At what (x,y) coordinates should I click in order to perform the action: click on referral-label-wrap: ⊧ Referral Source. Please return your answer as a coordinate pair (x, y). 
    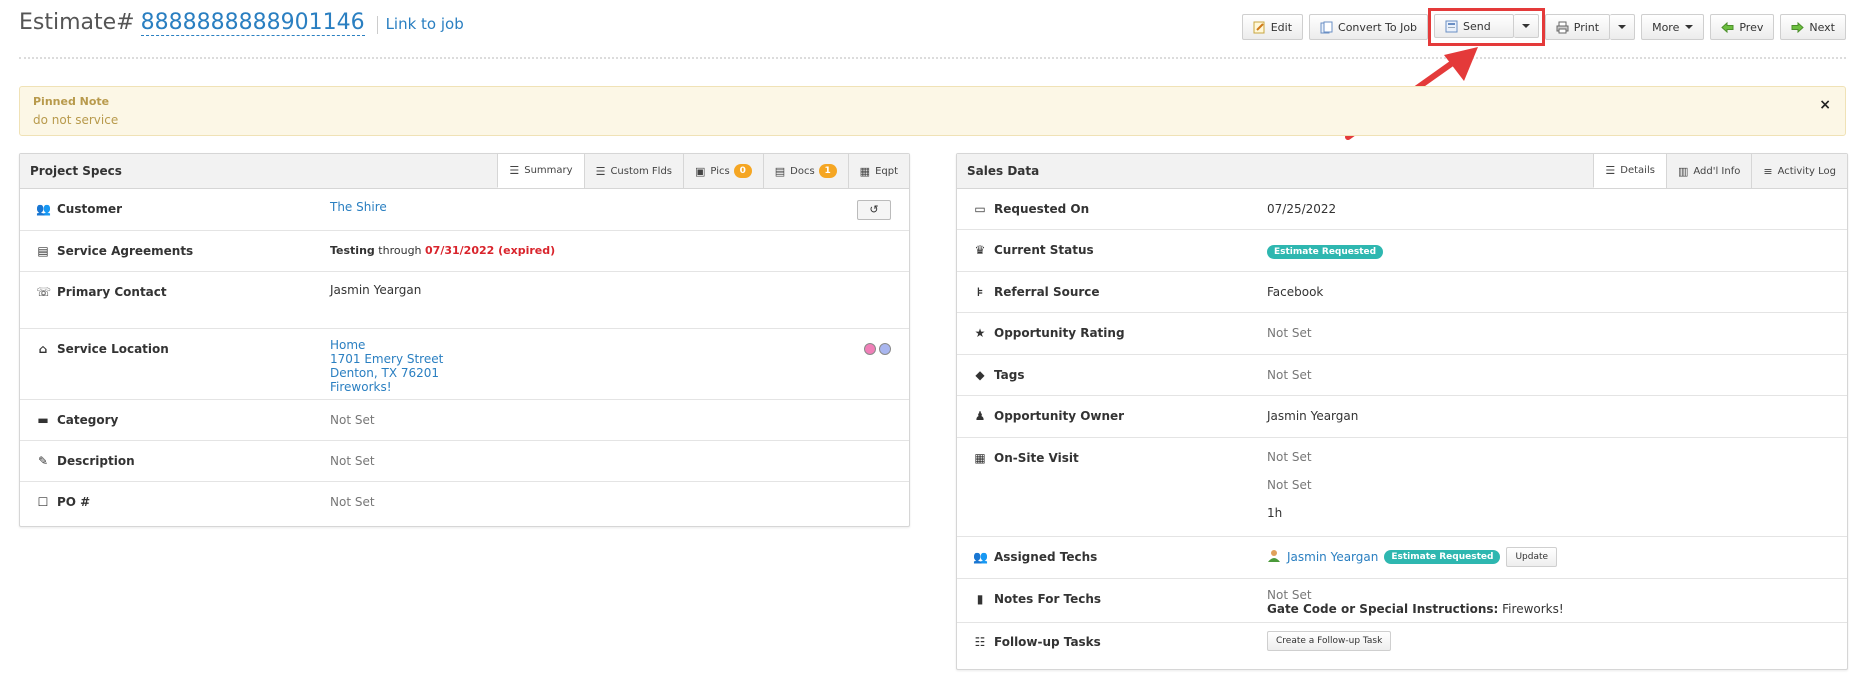
    Looking at the image, I should click on (1036, 292).